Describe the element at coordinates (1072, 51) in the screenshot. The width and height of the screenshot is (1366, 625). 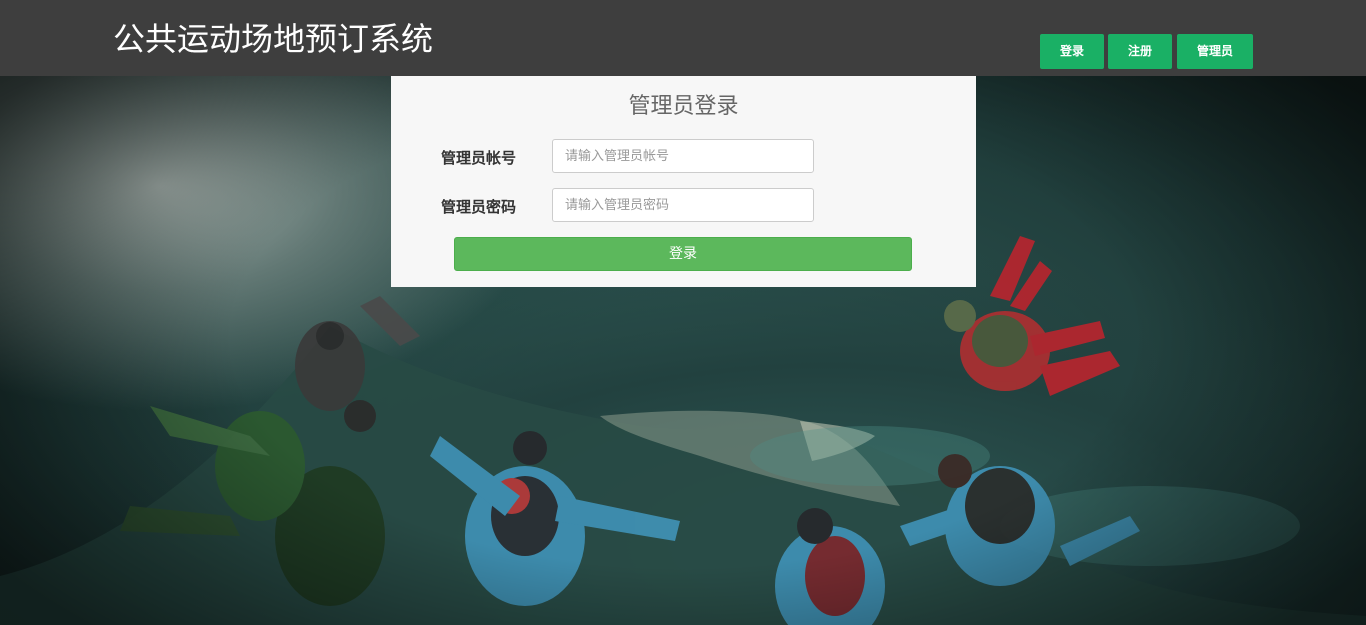
I see `nav-login-button: 登录` at that location.